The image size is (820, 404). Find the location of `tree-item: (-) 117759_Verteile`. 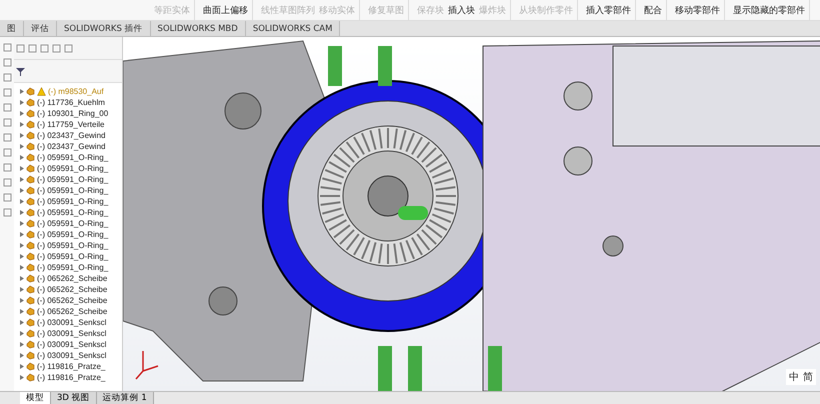

tree-item: (-) 117759_Verteile is located at coordinates (70, 124).